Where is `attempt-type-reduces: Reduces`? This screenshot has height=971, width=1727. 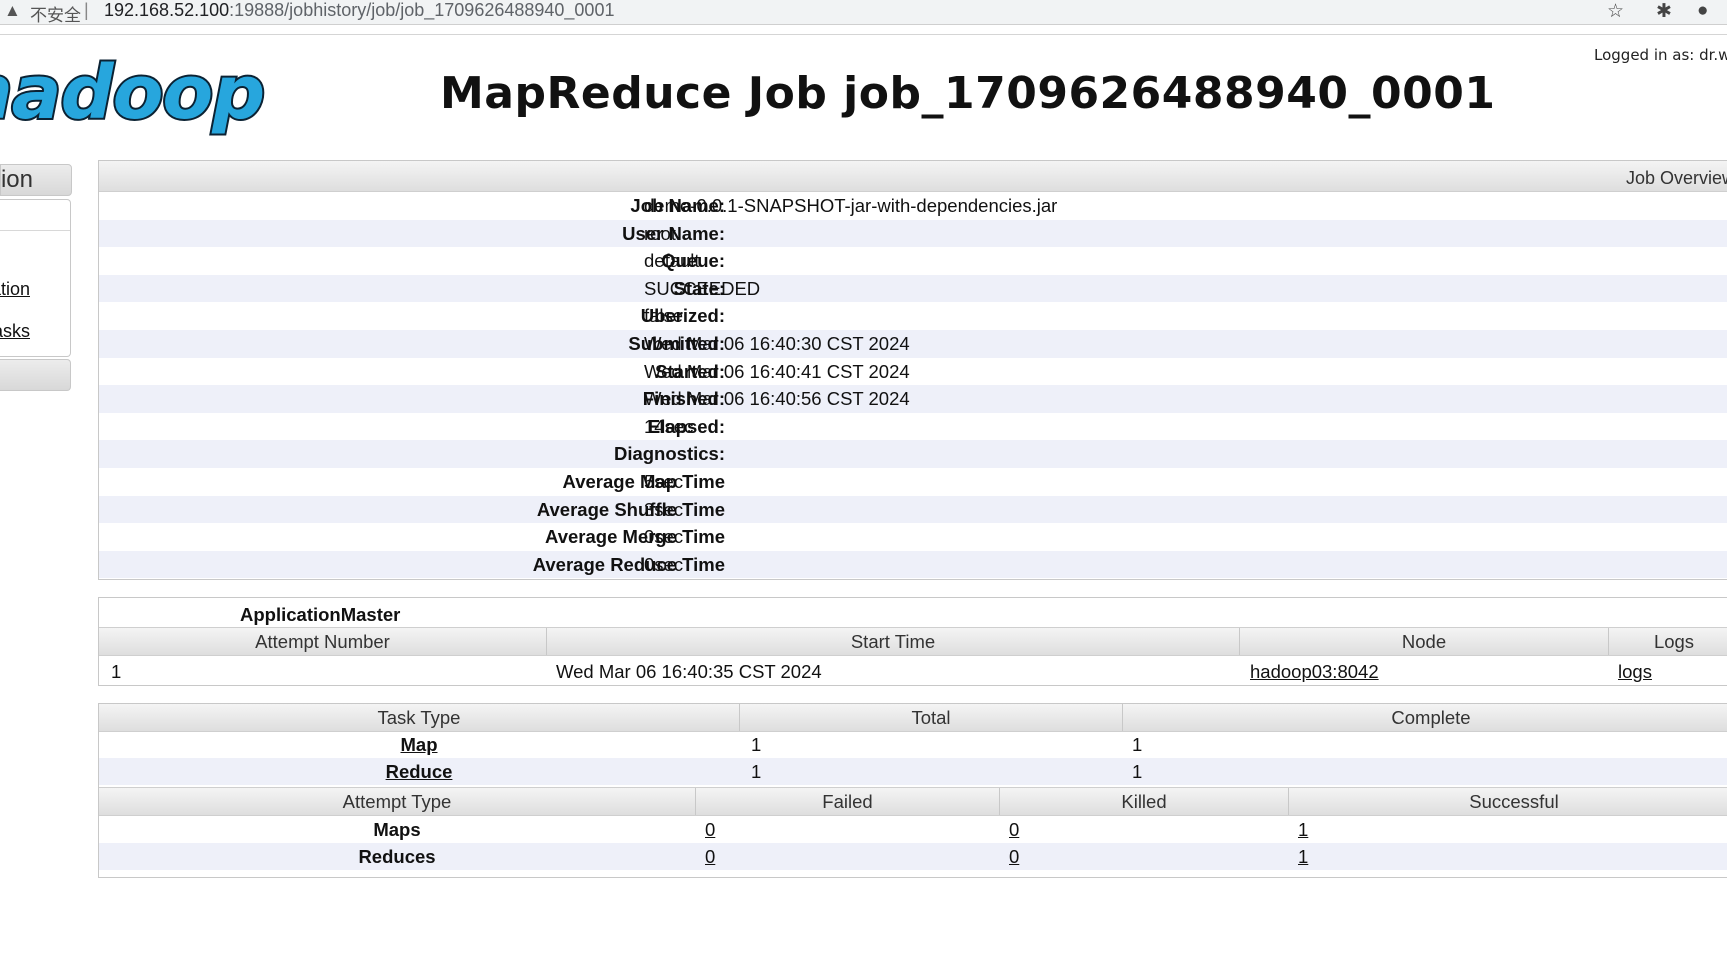
attempt-type-reduces: Reduces is located at coordinates (397, 856).